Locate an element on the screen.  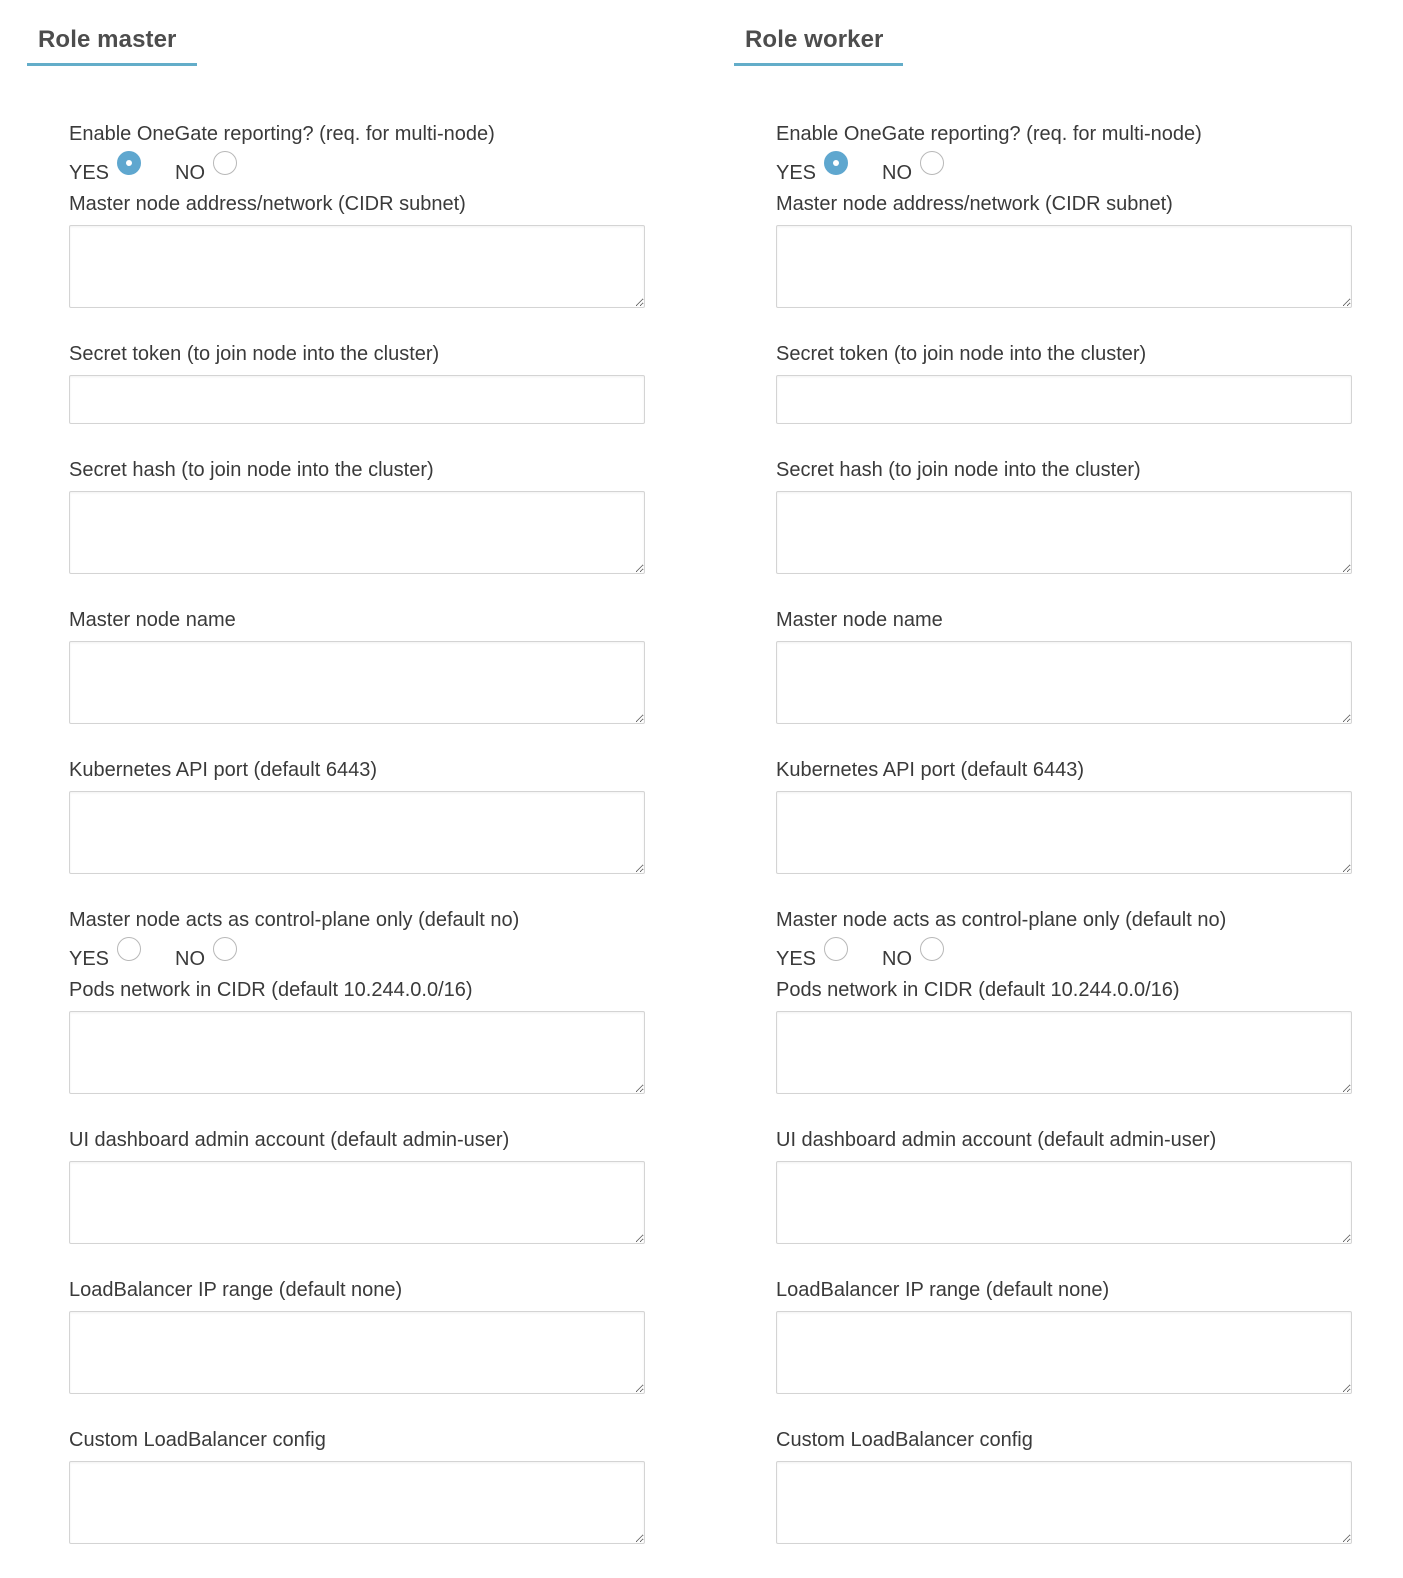
role-worker-title: Role worker is located at coordinates (819, 46).